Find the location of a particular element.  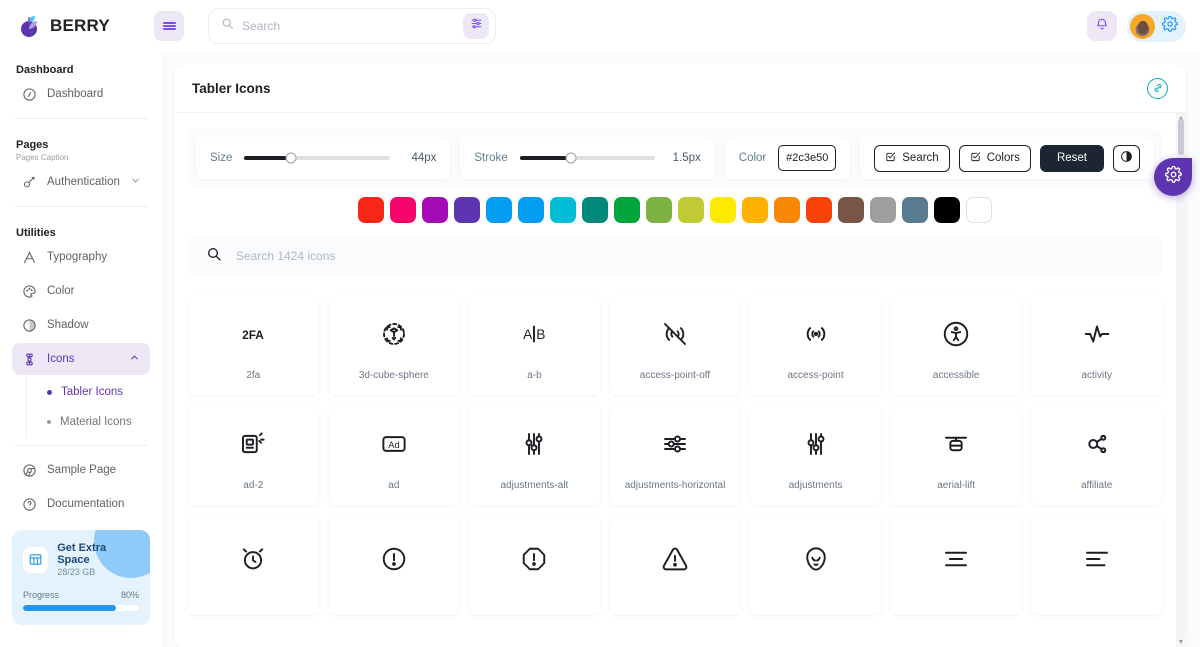

sidebar-item-sample-page: Sample Page is located at coordinates (81, 470).